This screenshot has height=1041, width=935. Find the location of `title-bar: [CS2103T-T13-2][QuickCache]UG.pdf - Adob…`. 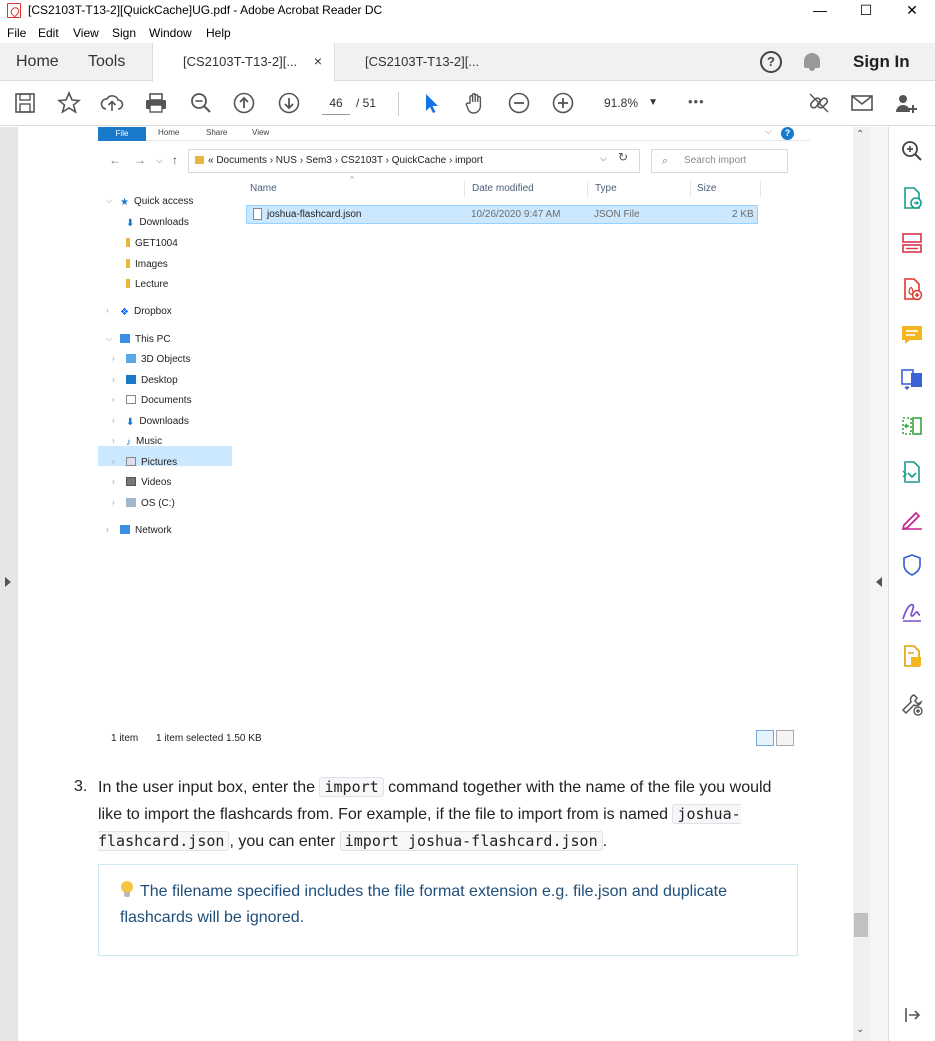

title-bar: [CS2103T-T13-2][QuickCache]UG.pdf - Adob… is located at coordinates (467, 11).